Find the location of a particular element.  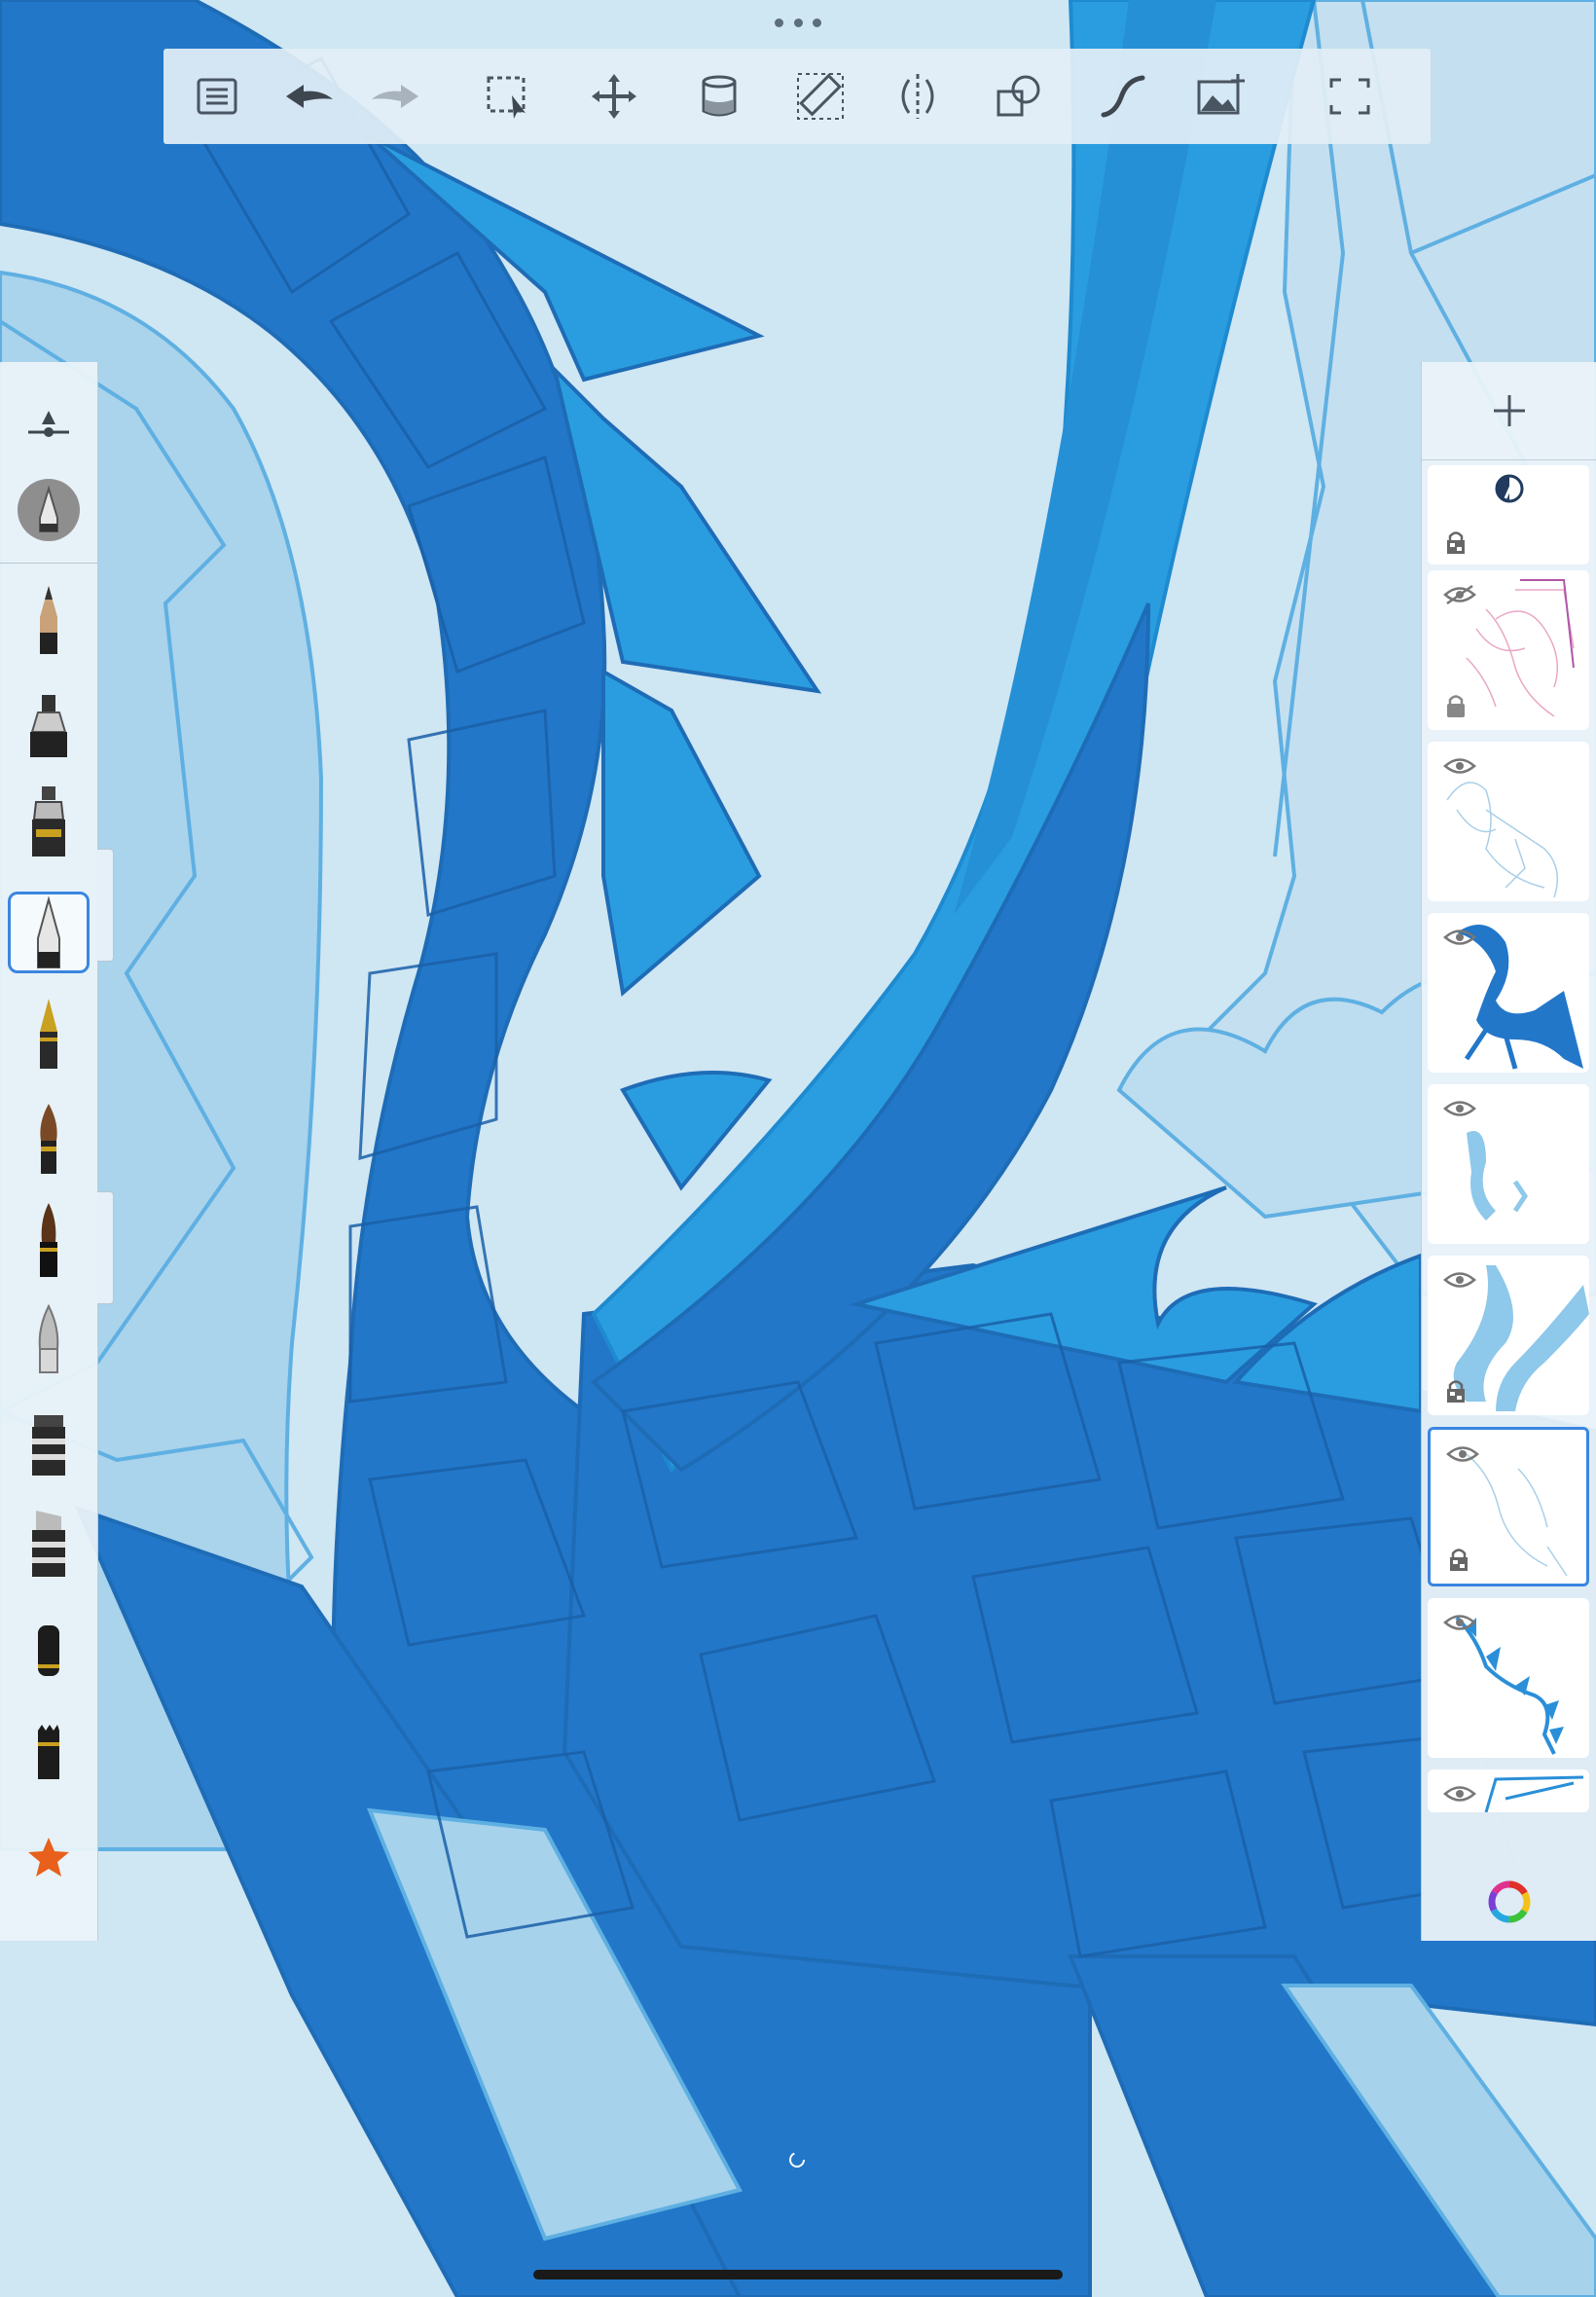

color-wheel-icon is located at coordinates (1509, 1901).